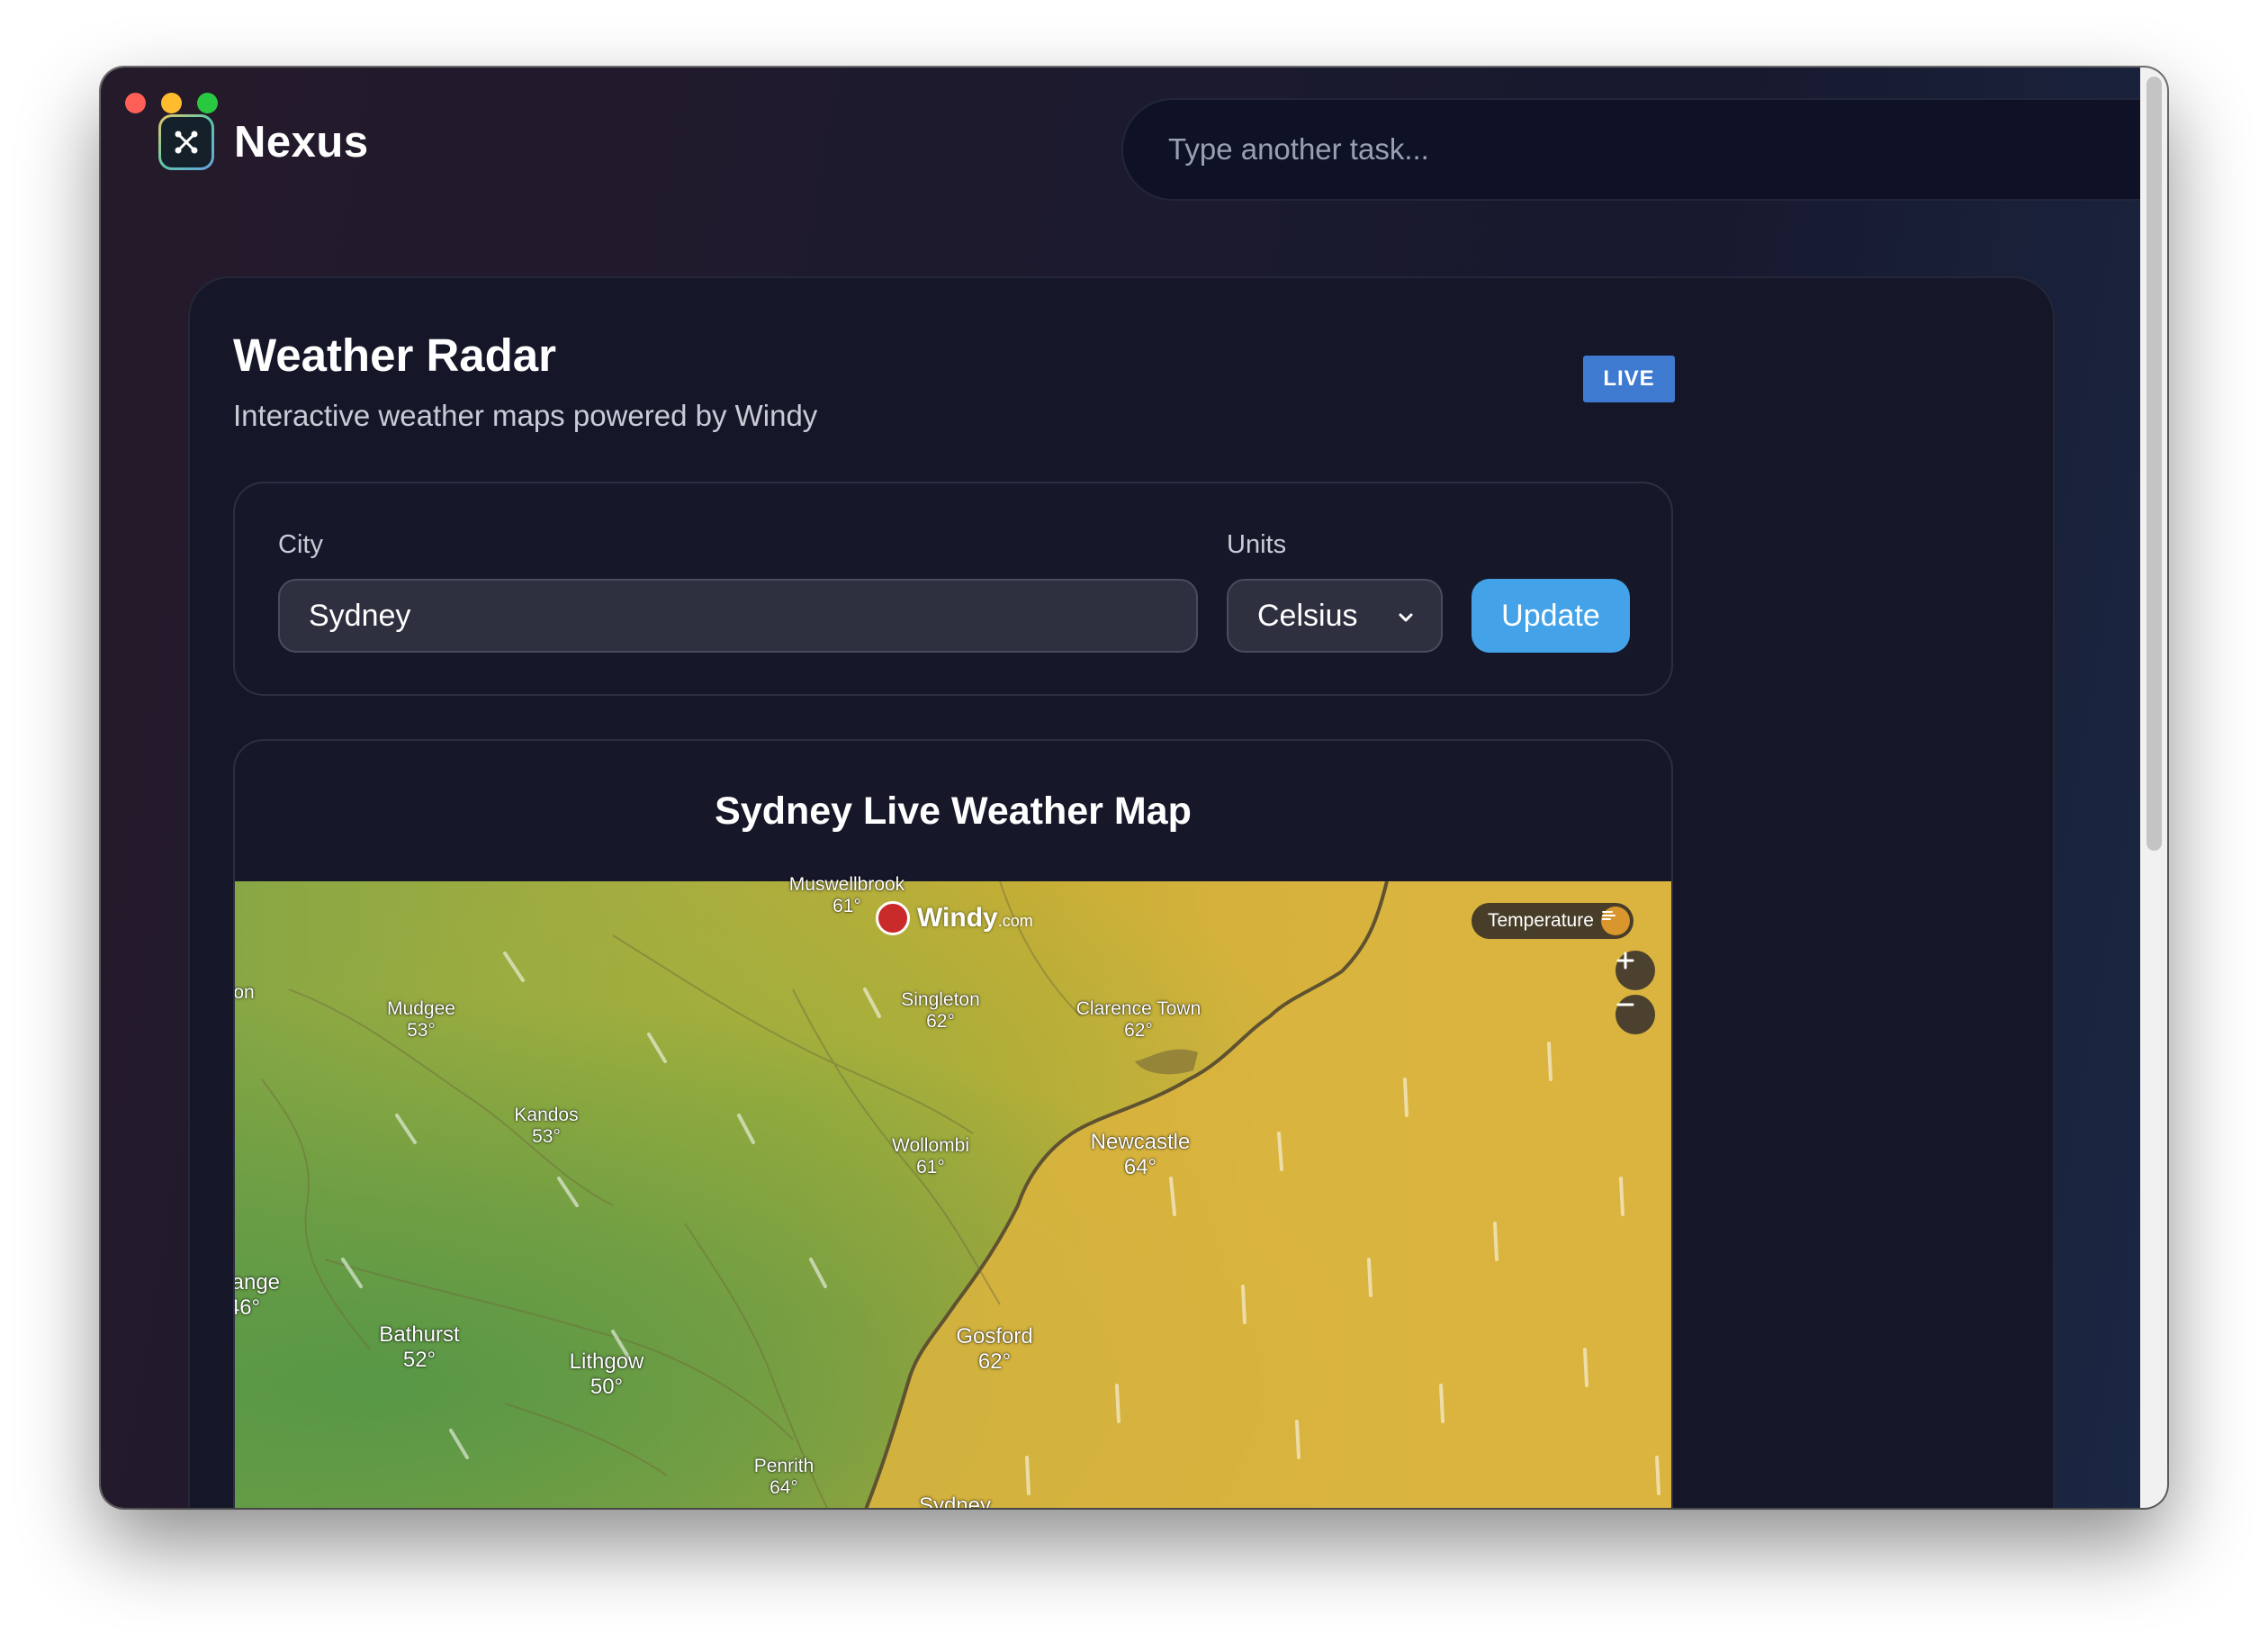  Describe the element at coordinates (957, 918) in the screenshot. I see `windy-name: Windy` at that location.